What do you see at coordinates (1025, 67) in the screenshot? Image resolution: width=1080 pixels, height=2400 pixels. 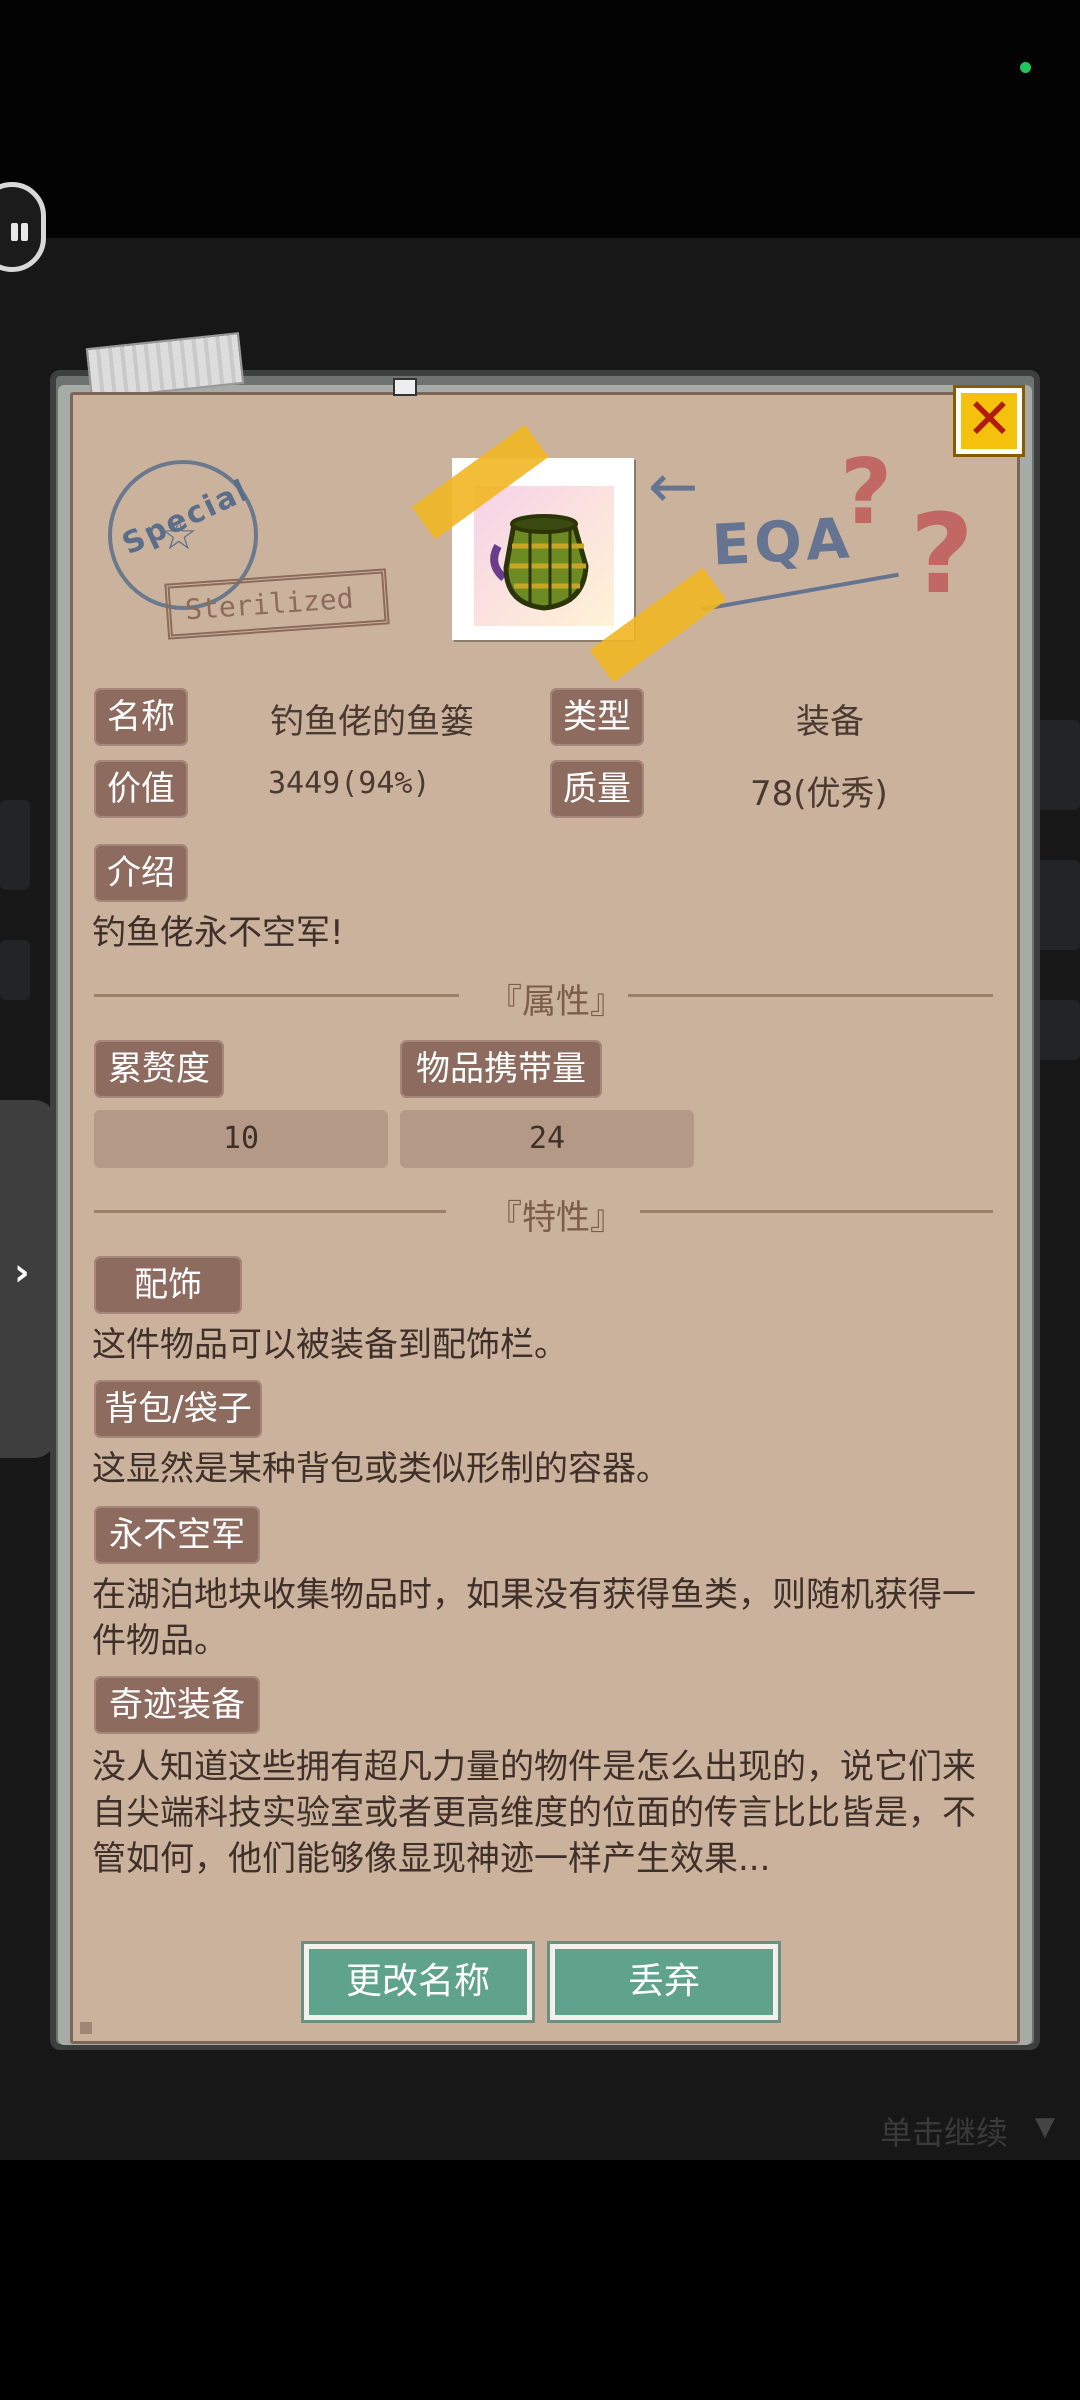 I see `status-indicator-dot` at bounding box center [1025, 67].